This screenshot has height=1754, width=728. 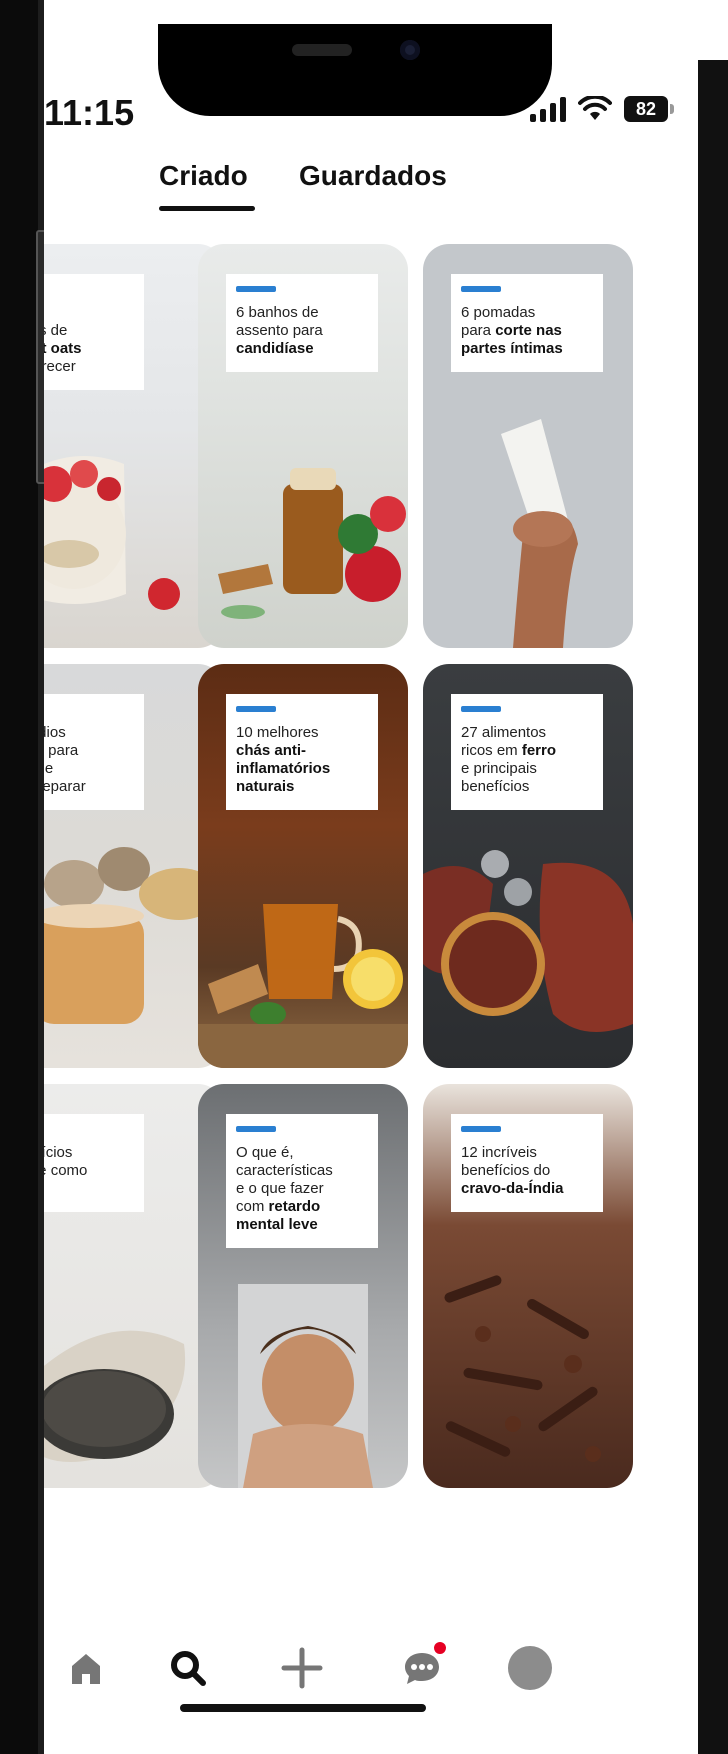 I want to click on pin-title-text: assento para, so click(x=279, y=330).